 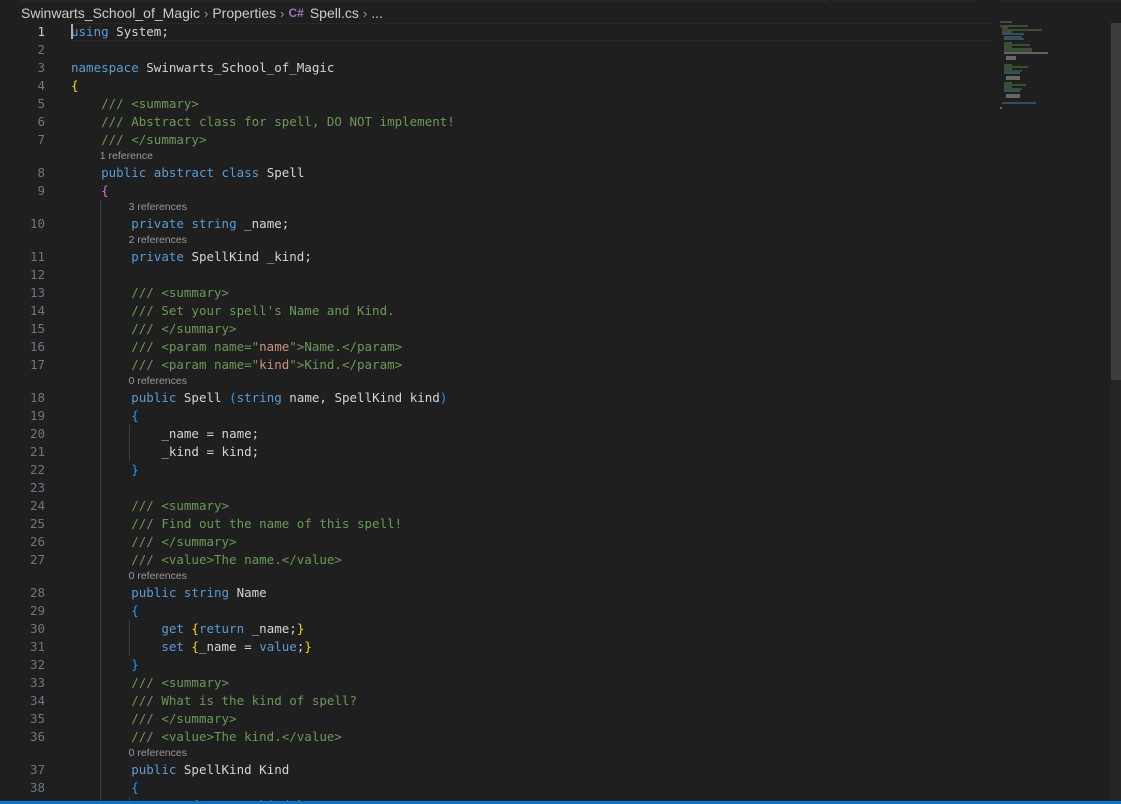 I want to click on line-number: 6, so click(x=41, y=121).